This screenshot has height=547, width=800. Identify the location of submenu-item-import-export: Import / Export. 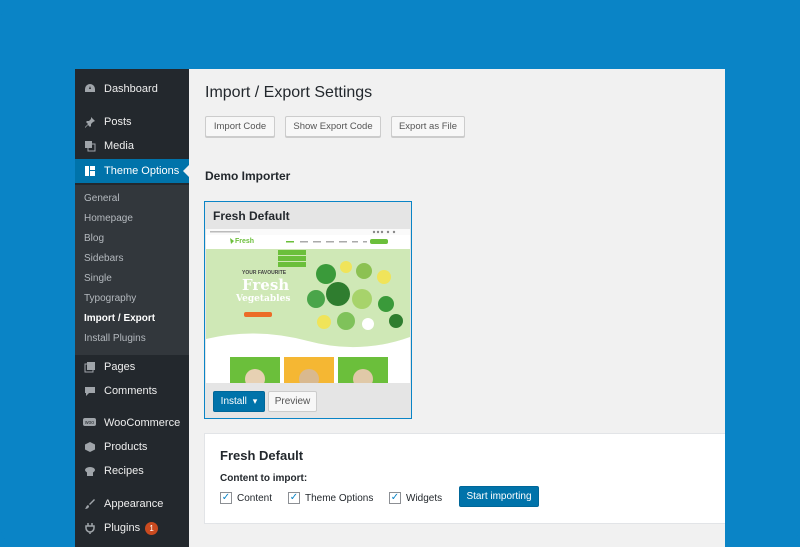
(119, 318).